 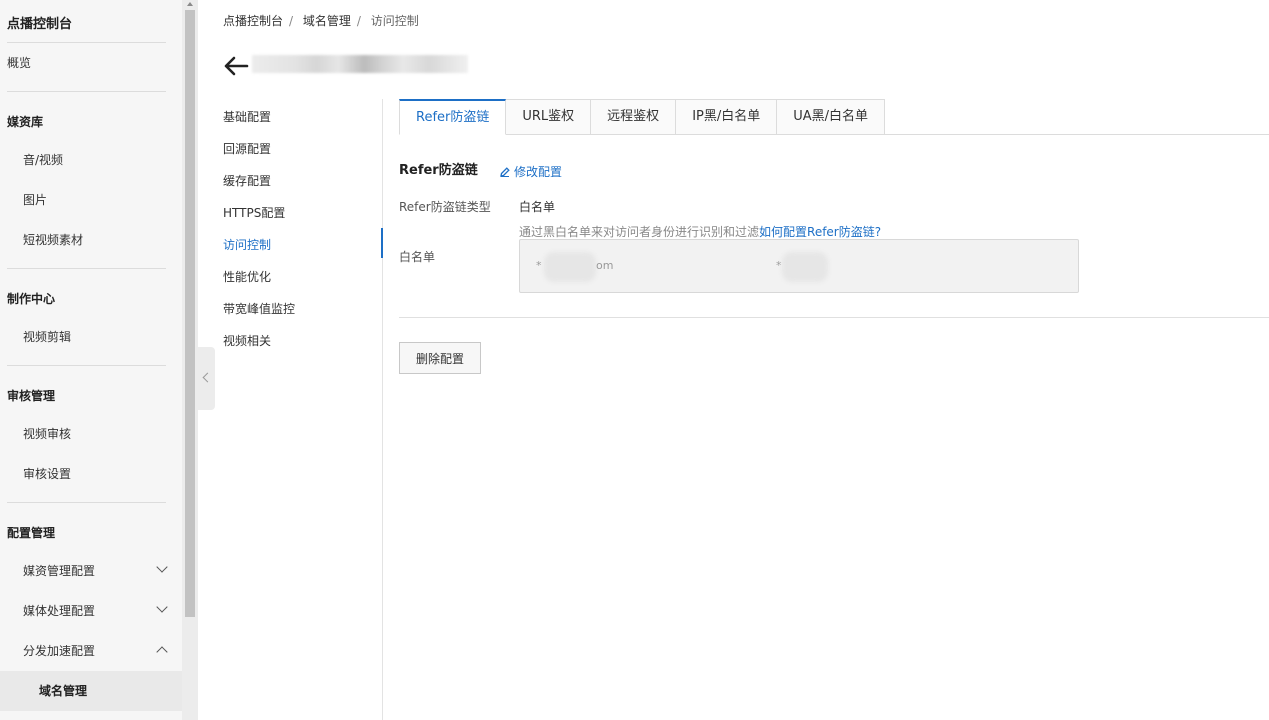 What do you see at coordinates (303, 277) in the screenshot?
I see `subnav-performance: 性能优化` at bounding box center [303, 277].